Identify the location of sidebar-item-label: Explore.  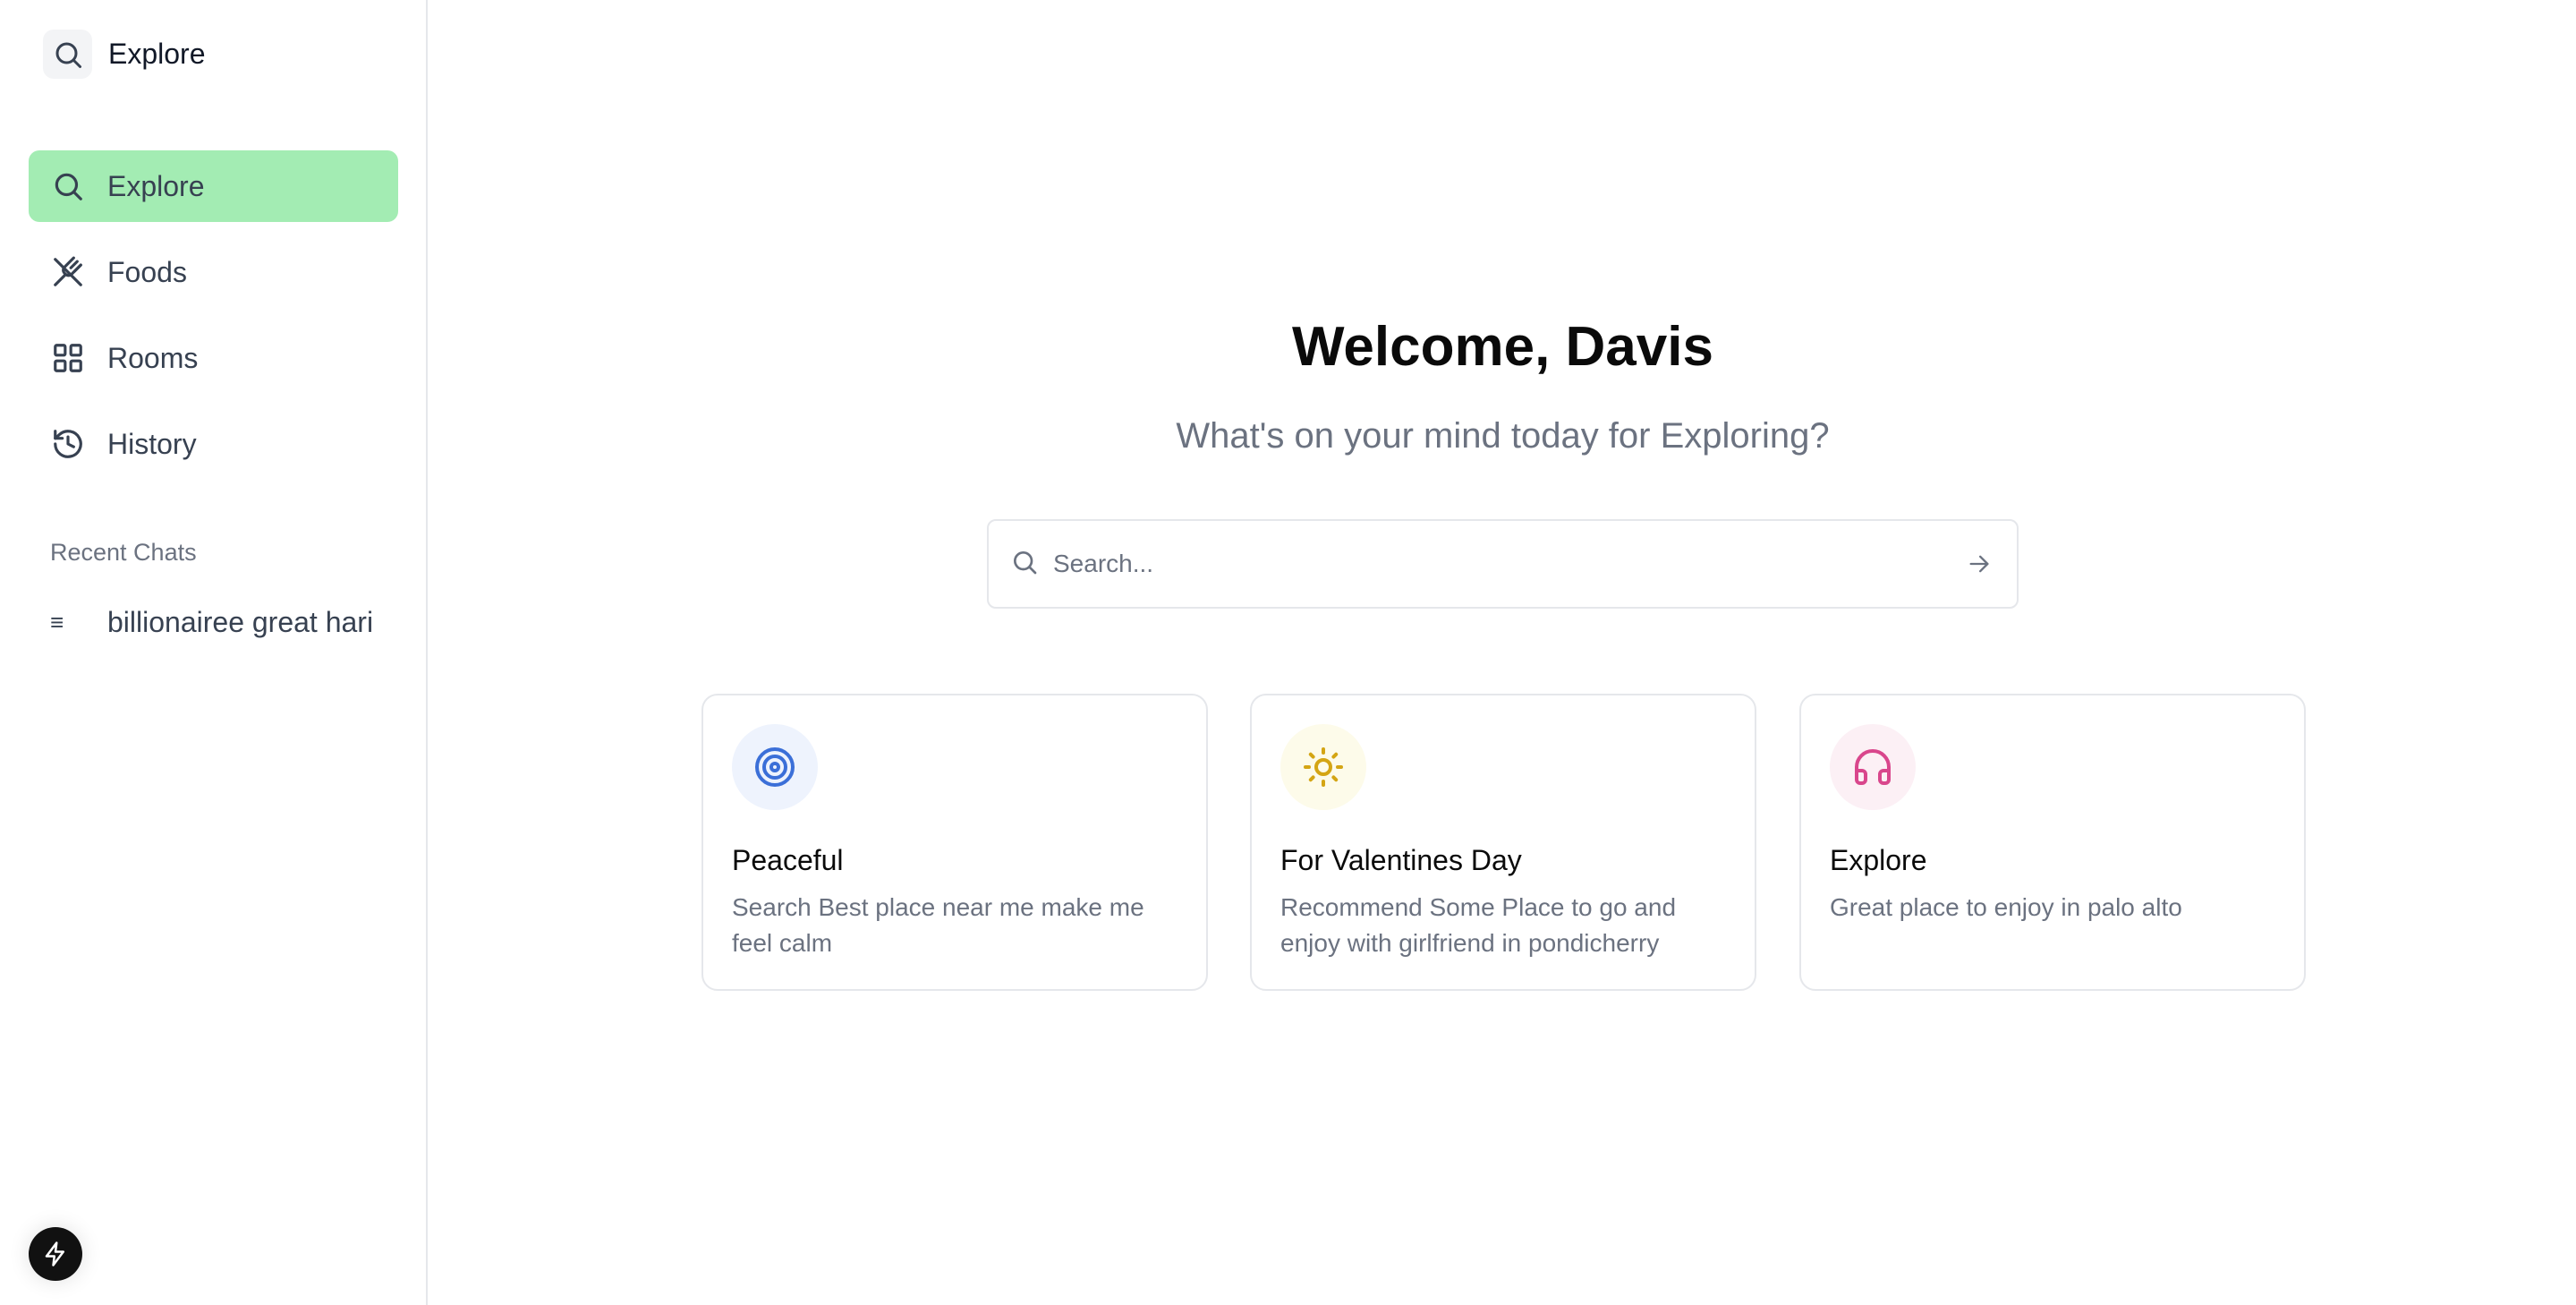
(156, 185).